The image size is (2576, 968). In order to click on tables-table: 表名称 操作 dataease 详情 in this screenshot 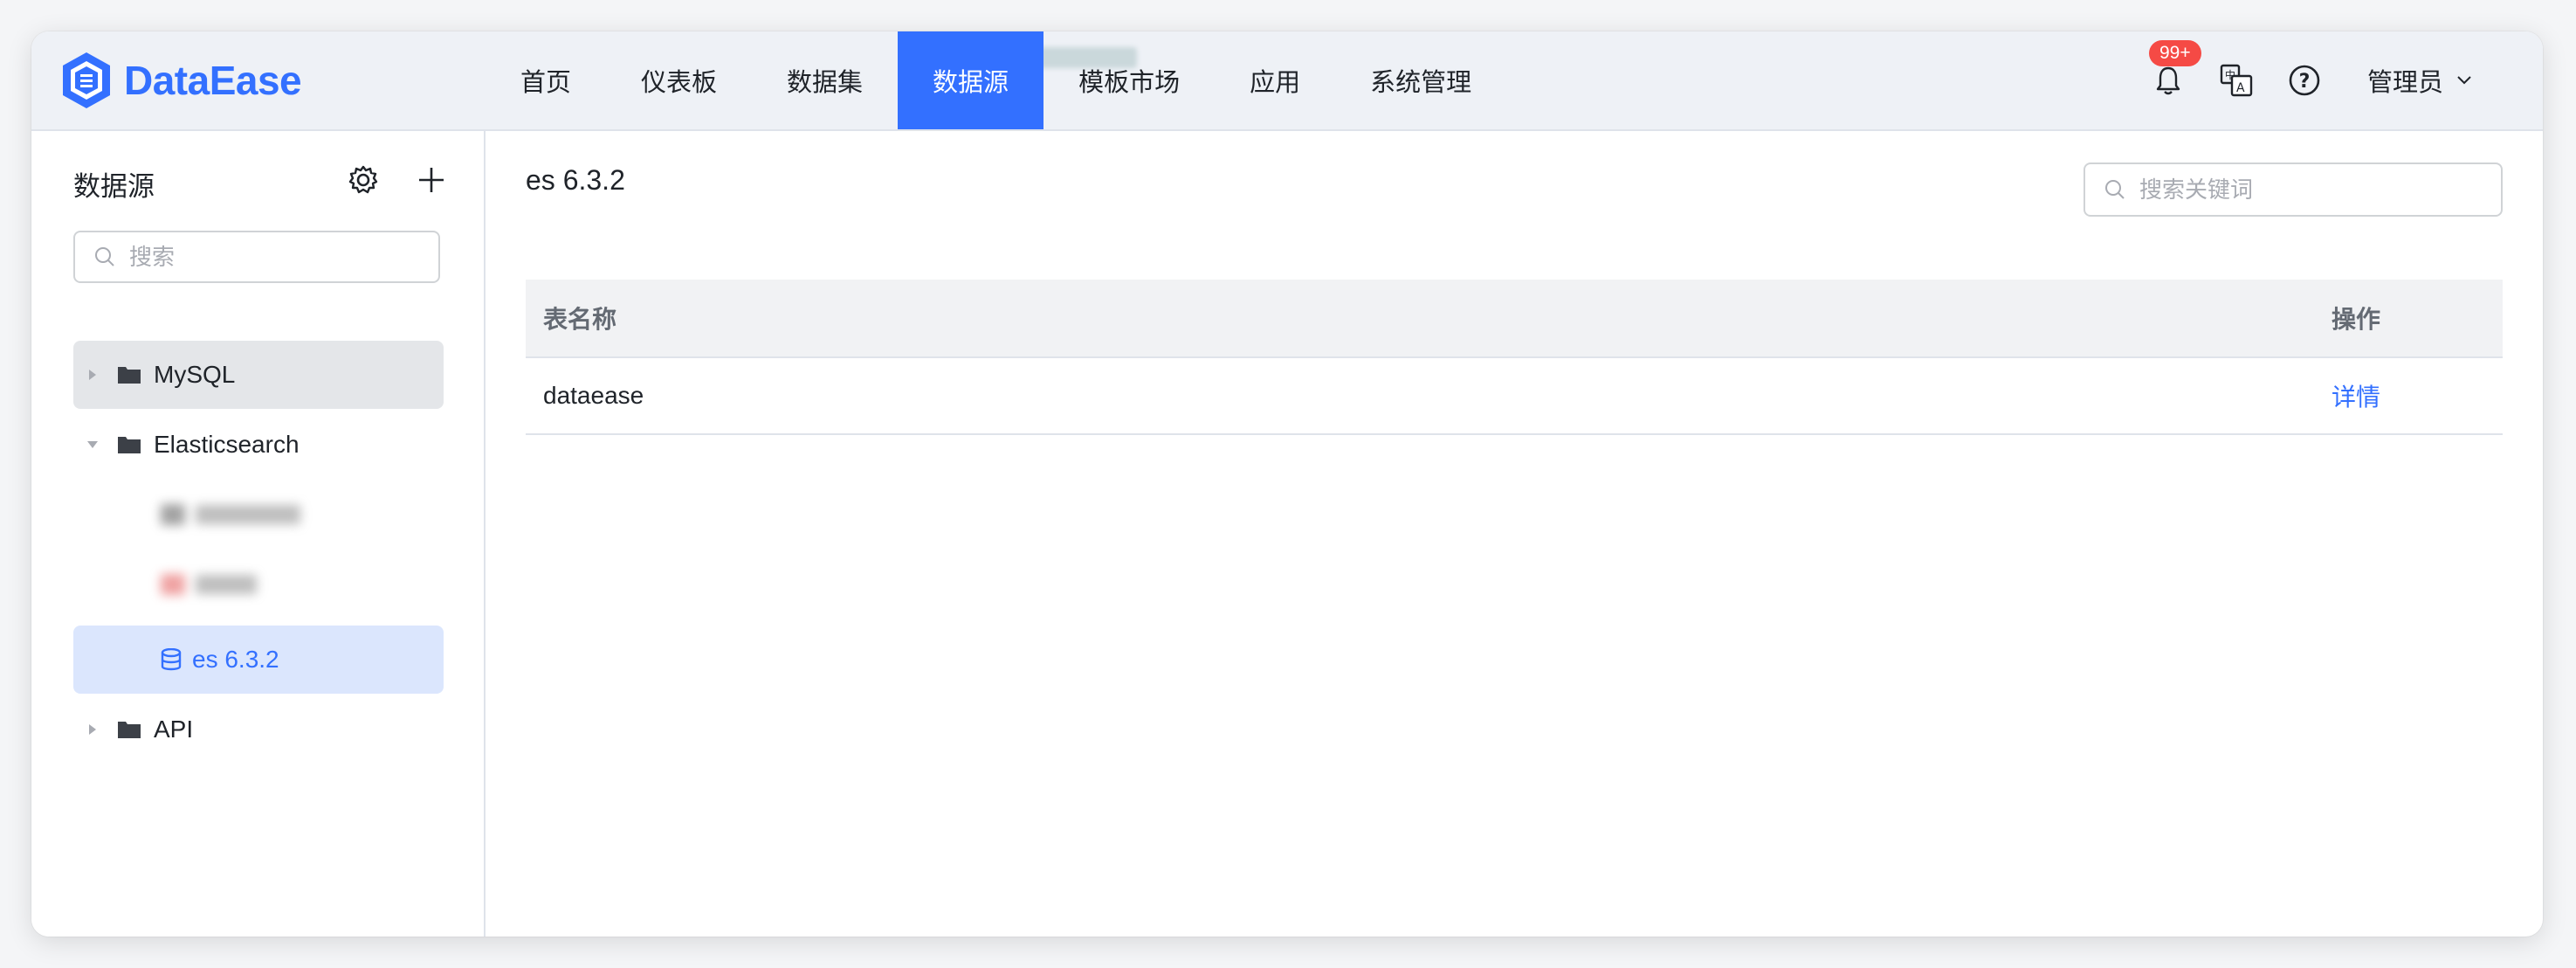, I will do `click(1514, 357)`.